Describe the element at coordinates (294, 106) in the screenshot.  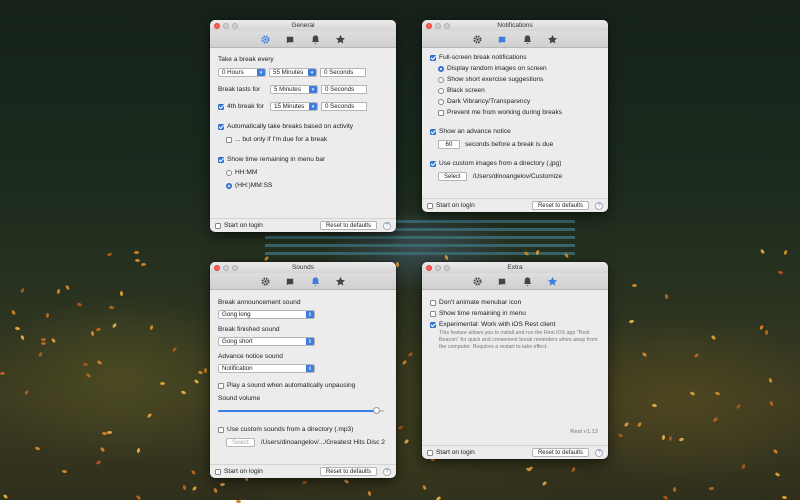
I see `fourth-break-minutes-select: 15 Minutes ▾` at that location.